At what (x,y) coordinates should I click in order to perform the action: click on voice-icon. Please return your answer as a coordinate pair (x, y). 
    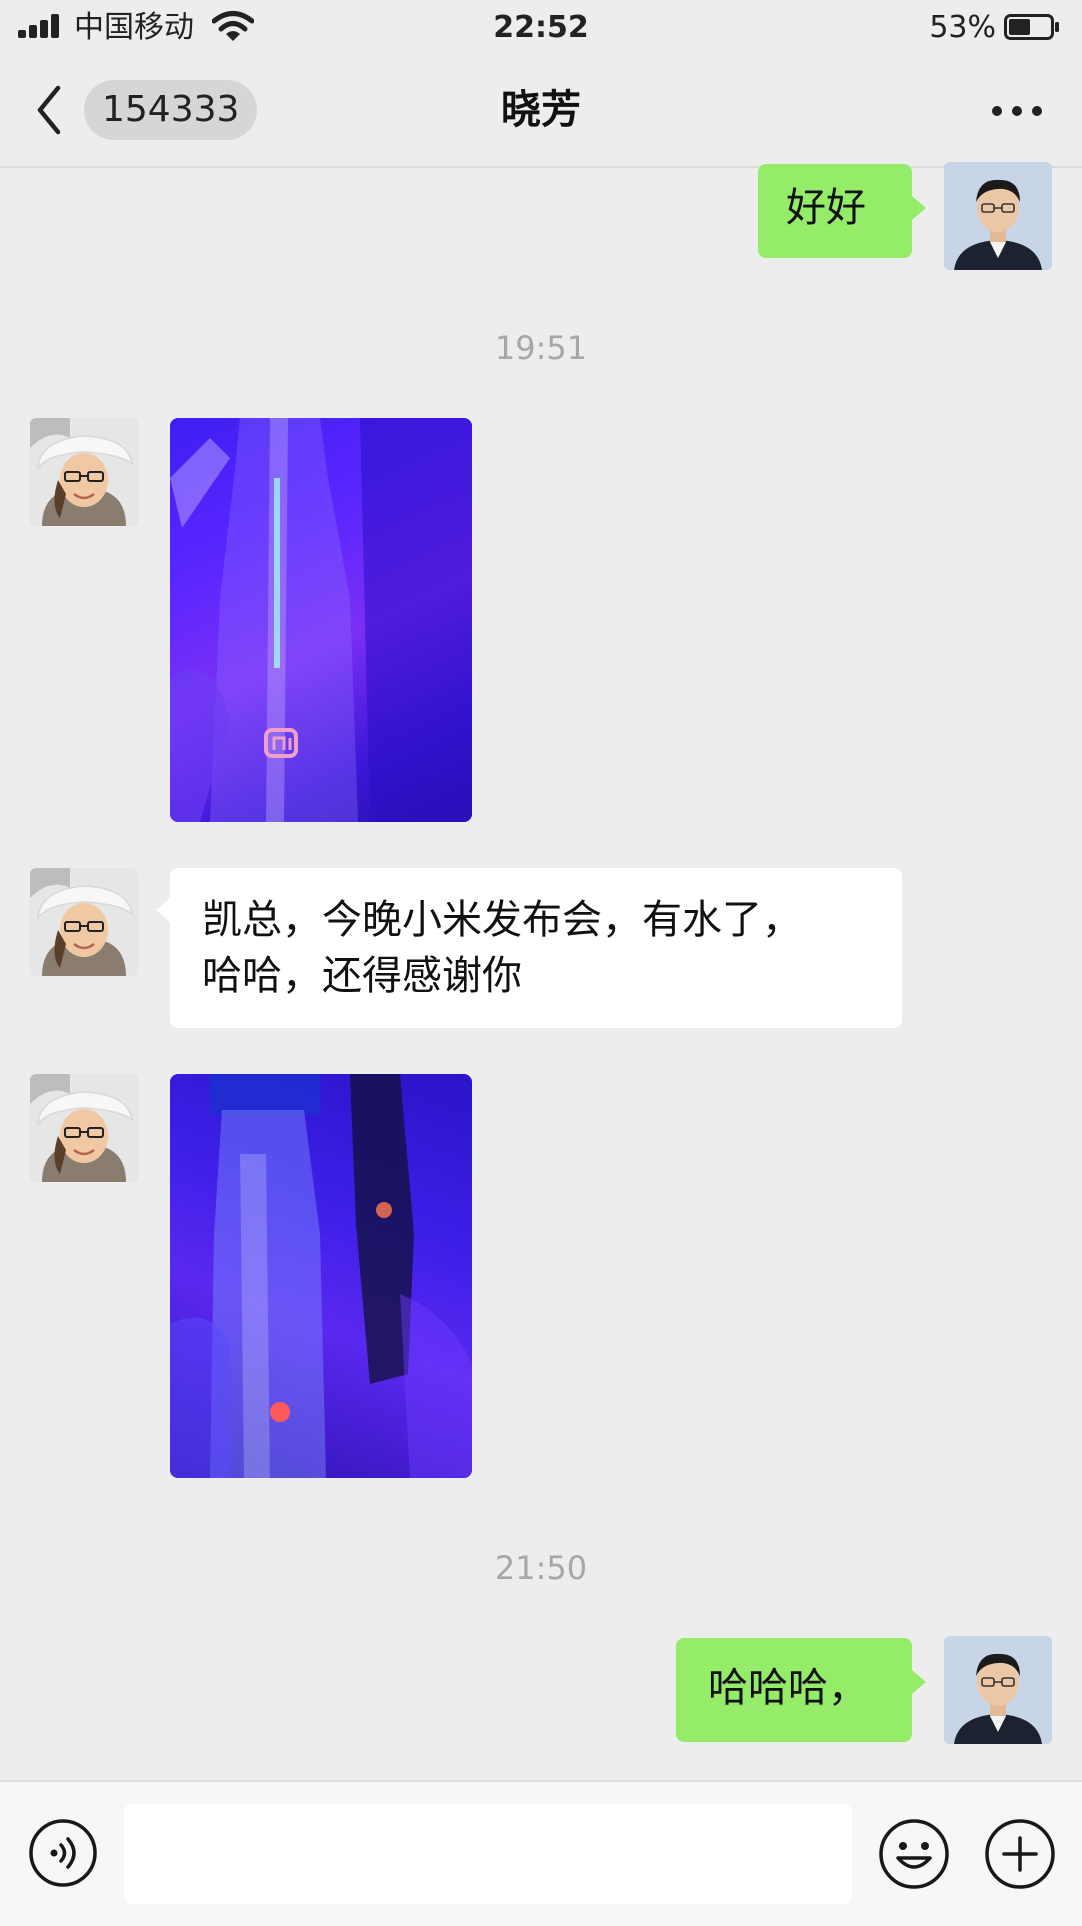
    Looking at the image, I should click on (63, 1853).